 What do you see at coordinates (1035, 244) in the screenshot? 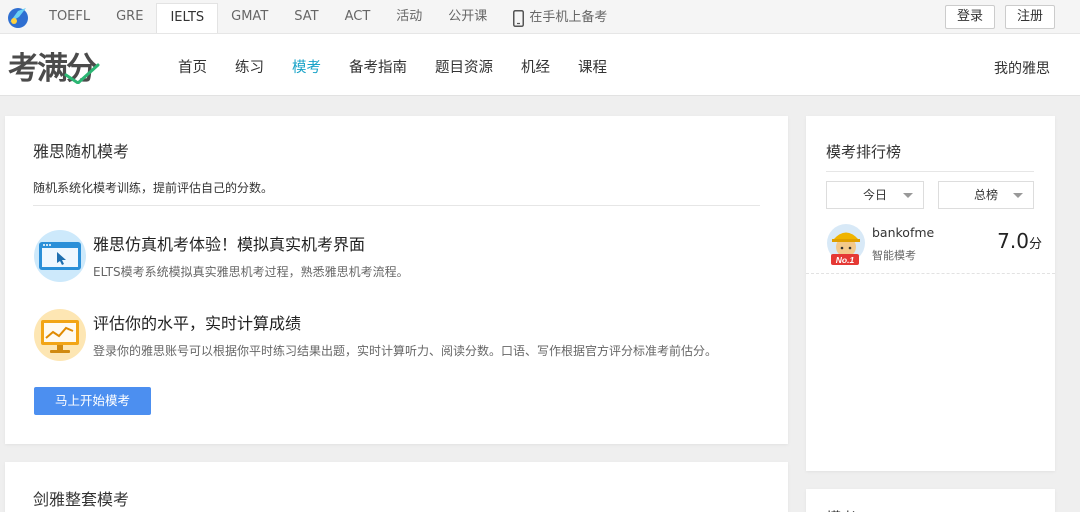
I see `score-unit: 分` at bounding box center [1035, 244].